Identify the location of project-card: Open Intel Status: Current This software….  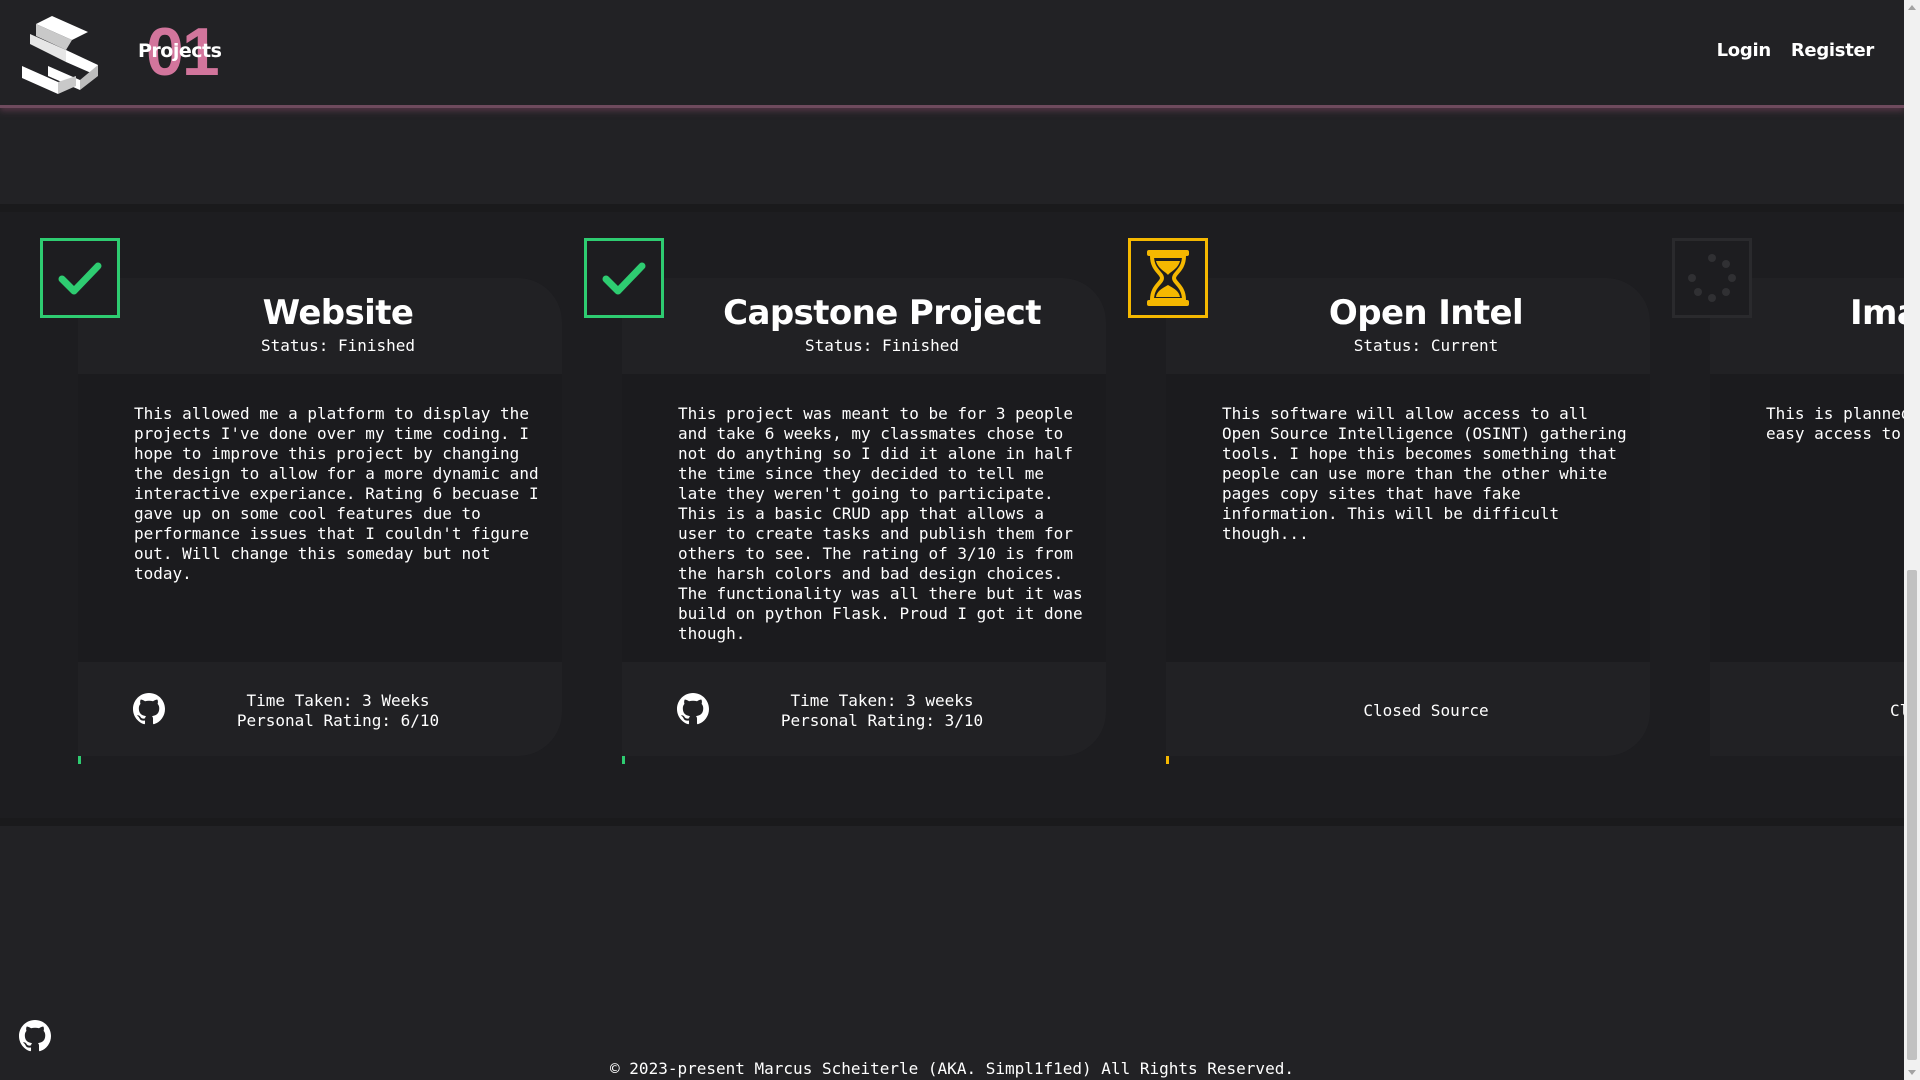
(1408, 517).